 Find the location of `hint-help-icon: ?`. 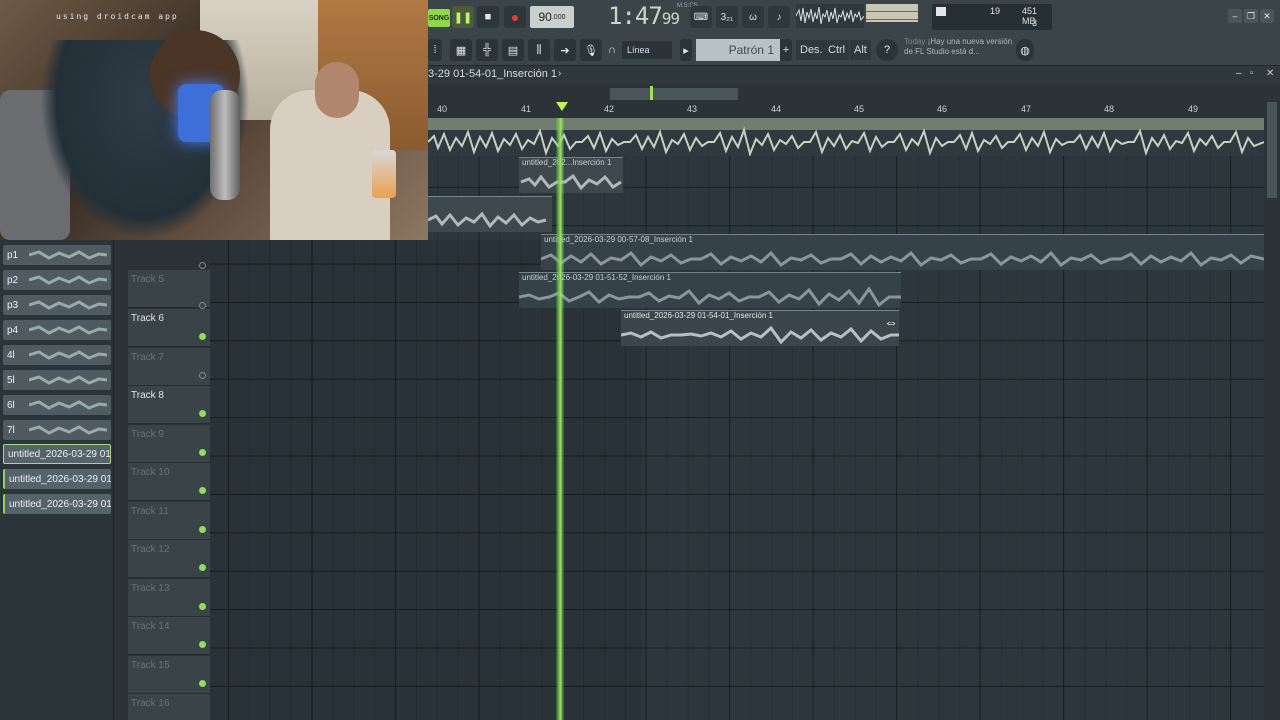

hint-help-icon: ? is located at coordinates (887, 50).